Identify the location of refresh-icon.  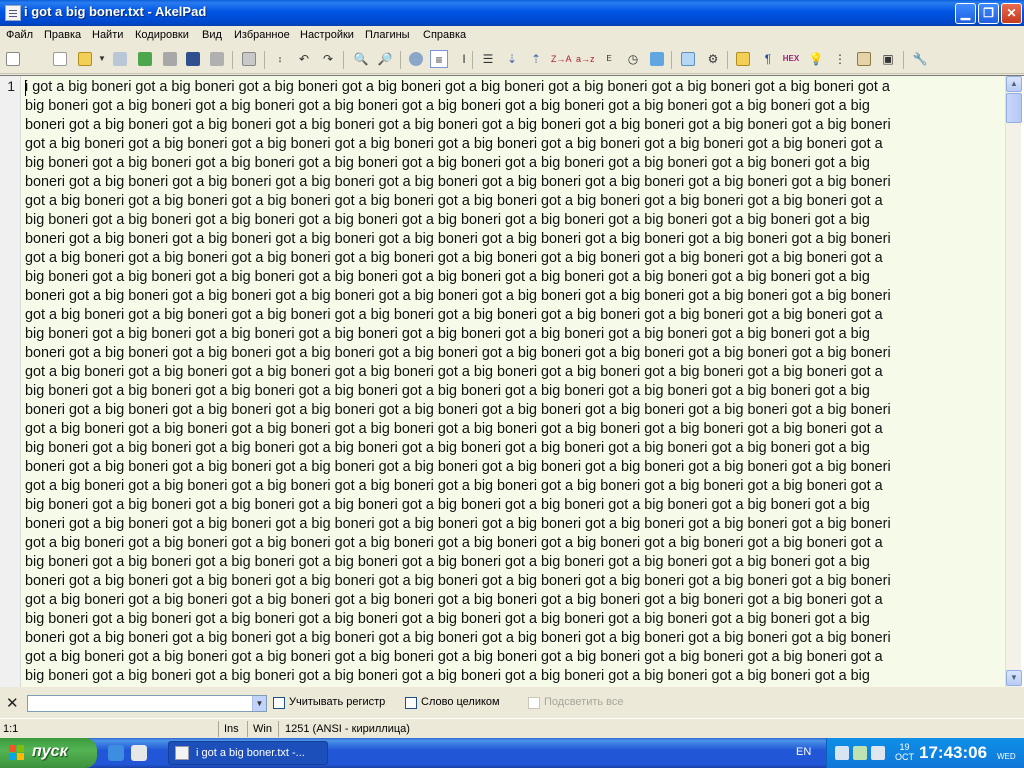
(145, 59).